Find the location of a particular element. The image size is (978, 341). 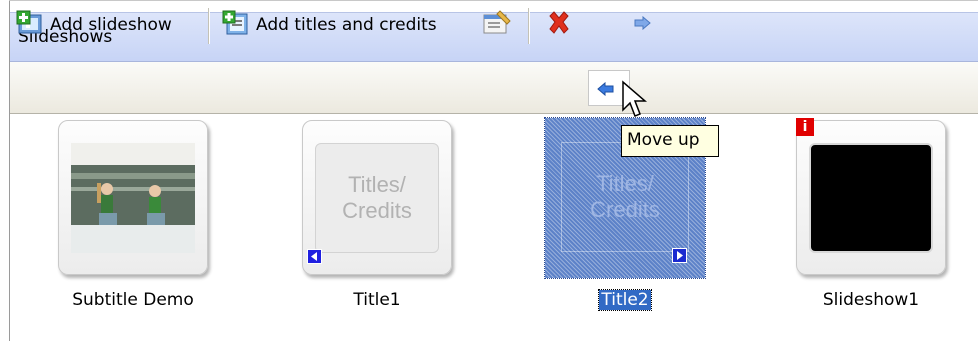

add-titles-icon is located at coordinates (236, 25).